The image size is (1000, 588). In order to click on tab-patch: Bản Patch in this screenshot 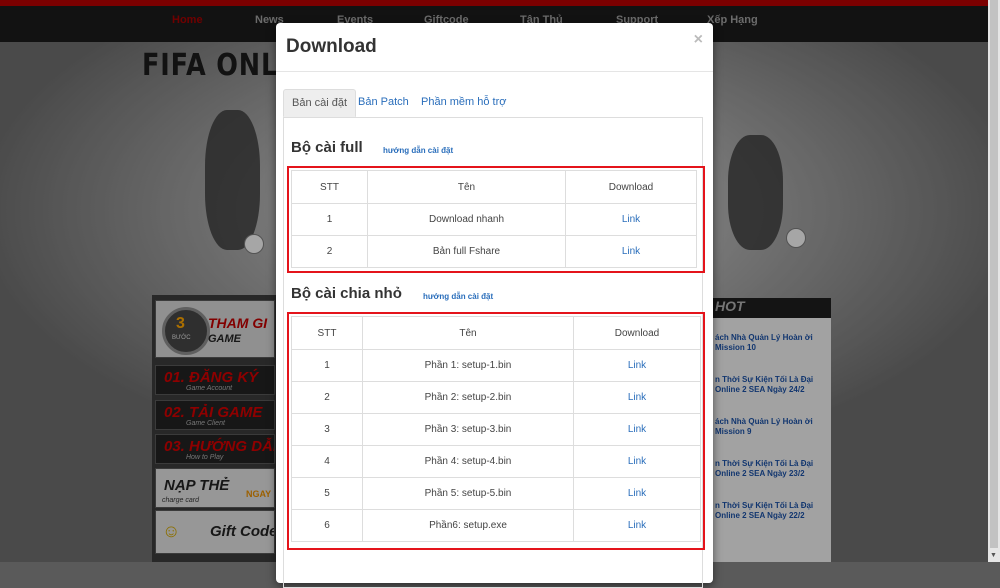, I will do `click(383, 103)`.